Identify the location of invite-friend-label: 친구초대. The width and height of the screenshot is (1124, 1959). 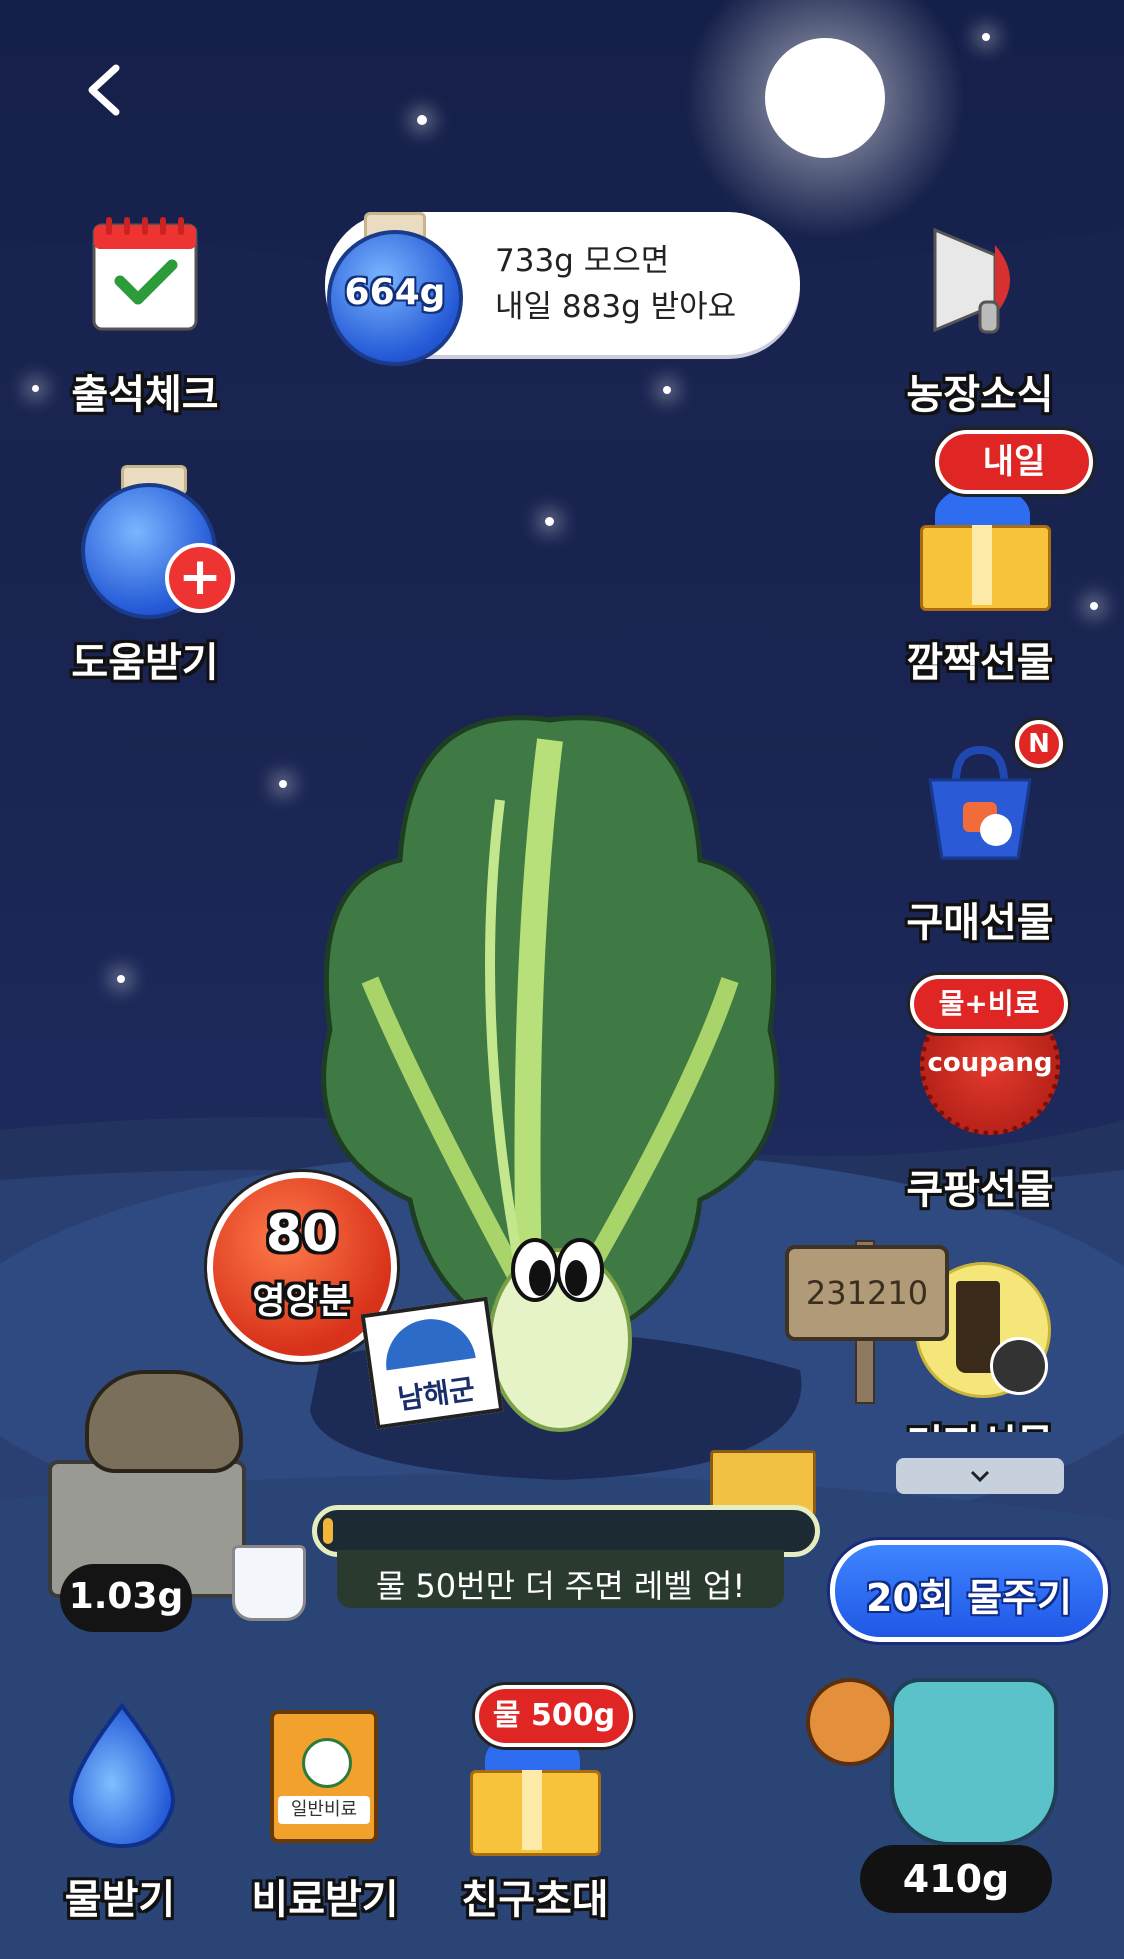
(535, 1900).